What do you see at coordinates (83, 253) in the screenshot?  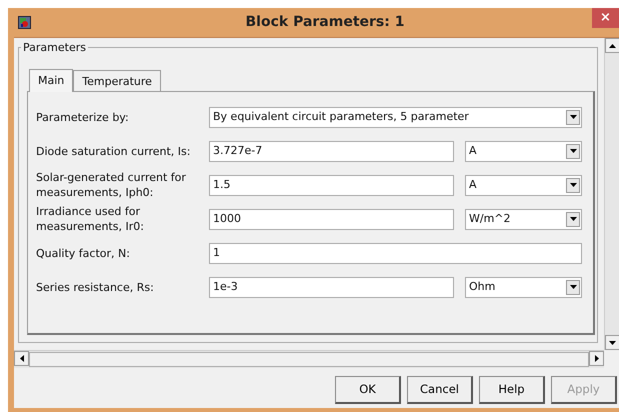 I see `field-label: Quality factor, N:` at bounding box center [83, 253].